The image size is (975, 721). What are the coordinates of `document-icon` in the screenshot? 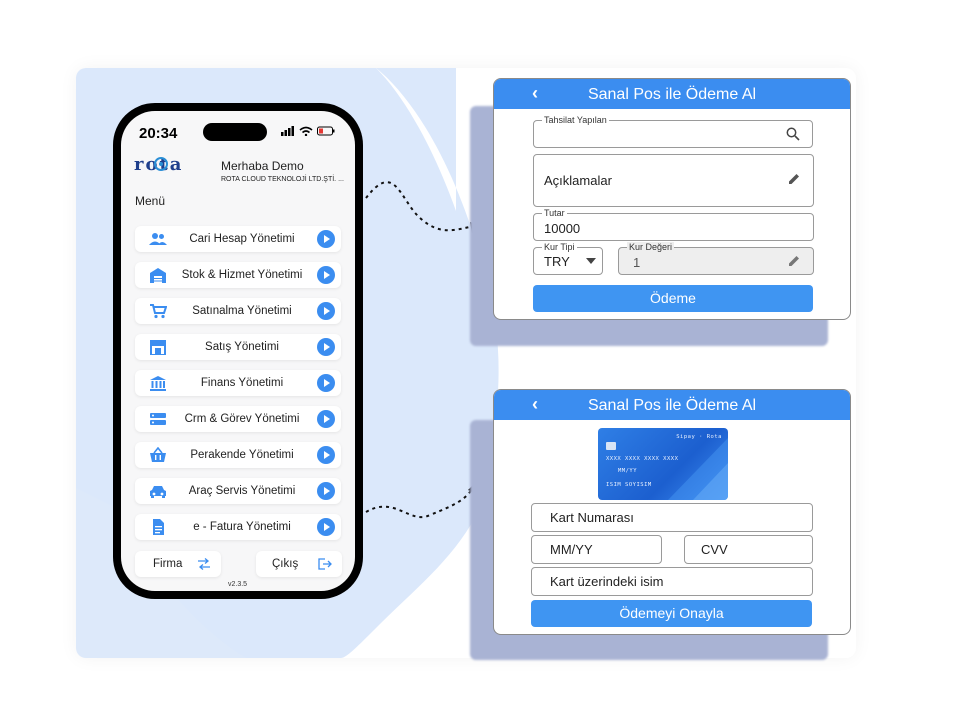 It's located at (158, 527).